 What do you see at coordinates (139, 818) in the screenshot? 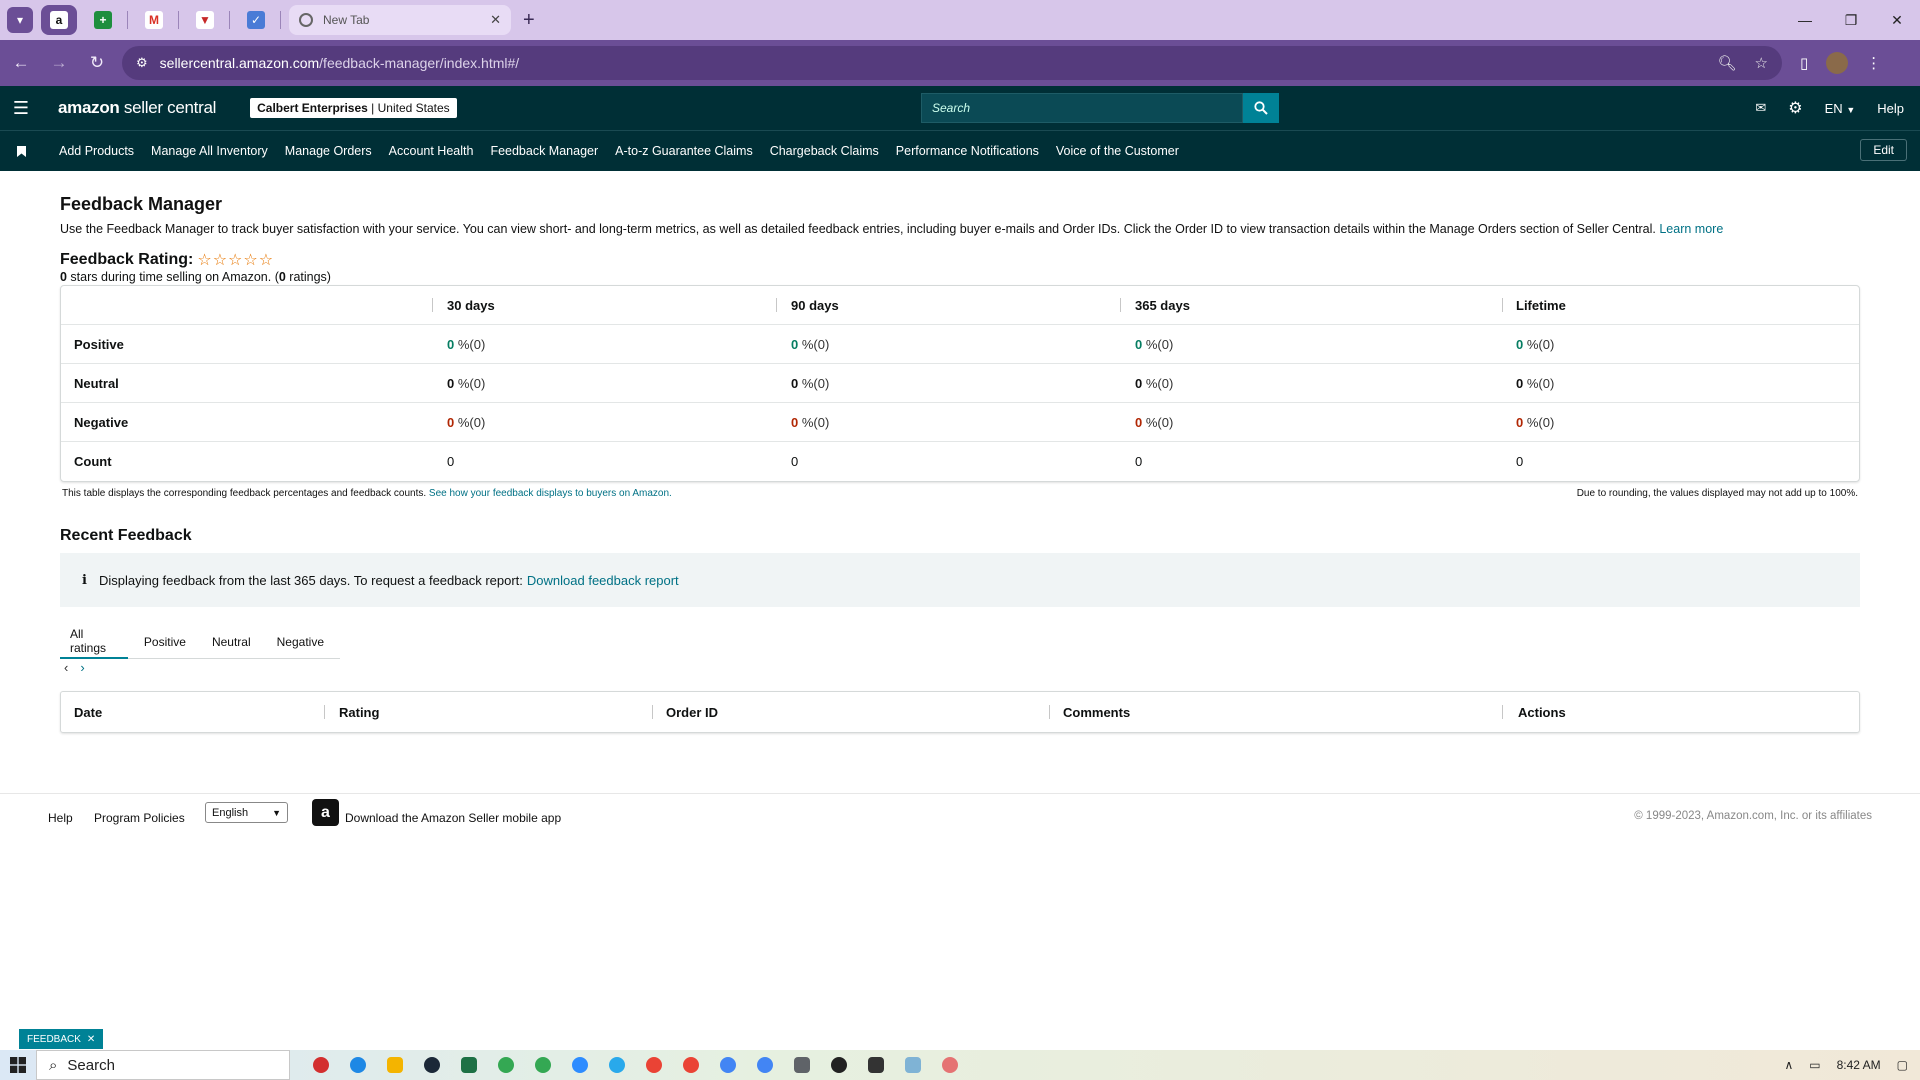
I see `footer-program-policies-link: Program Policies` at bounding box center [139, 818].